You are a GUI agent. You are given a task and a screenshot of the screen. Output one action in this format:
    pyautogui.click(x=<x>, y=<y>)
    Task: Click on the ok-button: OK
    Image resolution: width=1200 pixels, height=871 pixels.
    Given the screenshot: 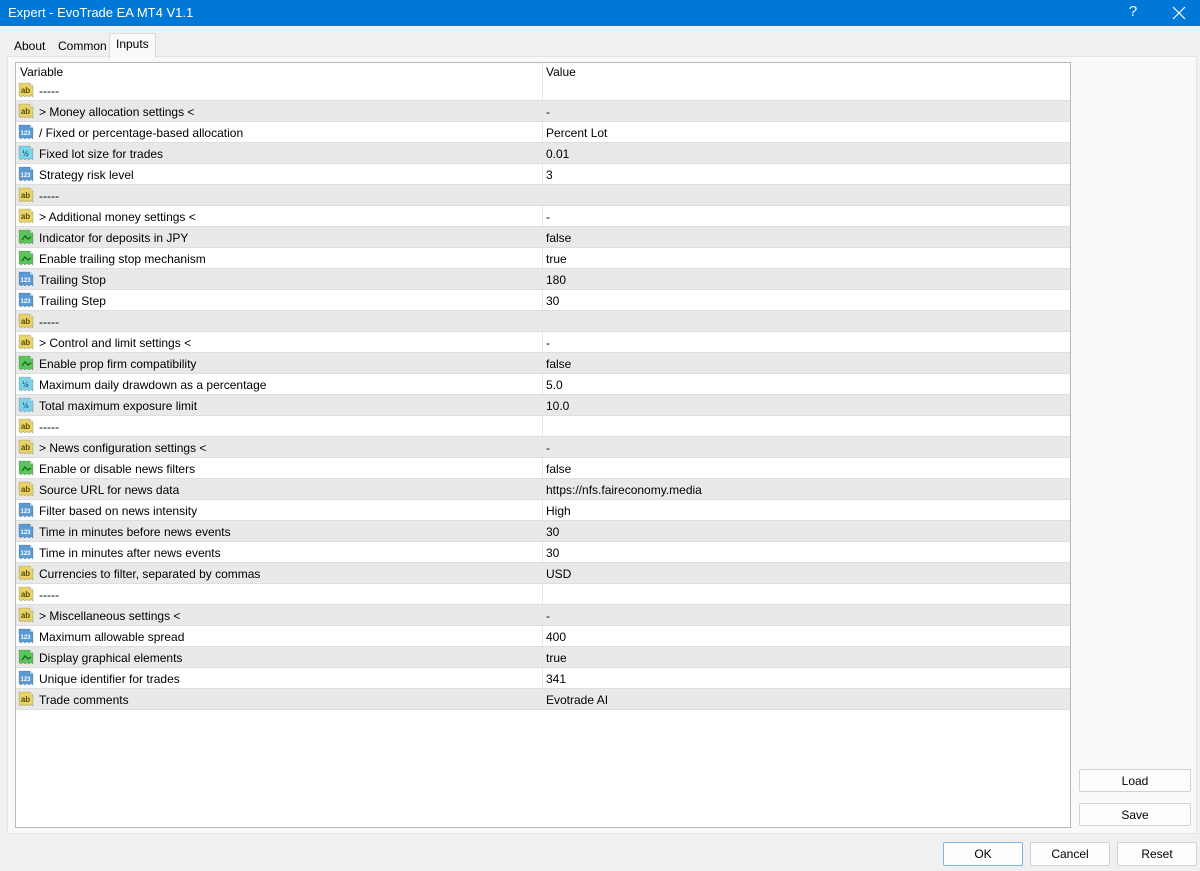 What is the action you would take?
    pyautogui.click(x=983, y=854)
    